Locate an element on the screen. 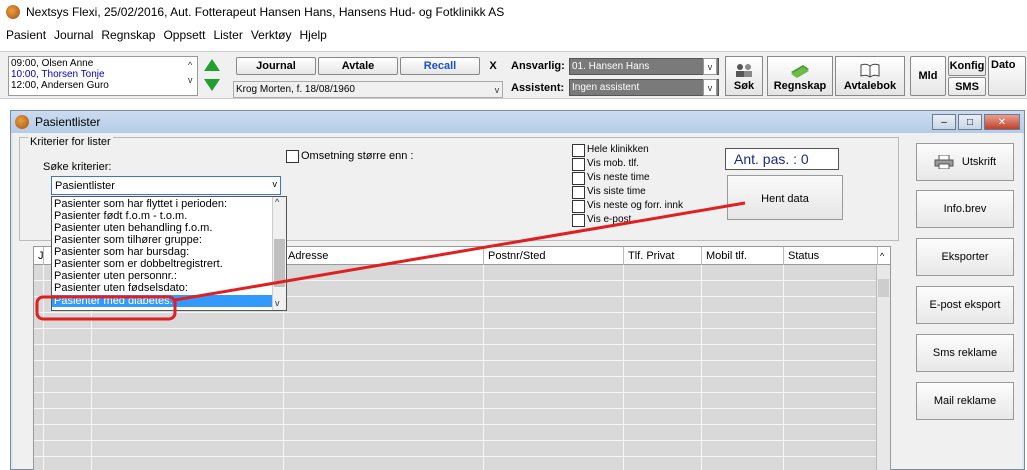 This screenshot has height=470, width=1027. next-arrow-icon is located at coordinates (212, 85).